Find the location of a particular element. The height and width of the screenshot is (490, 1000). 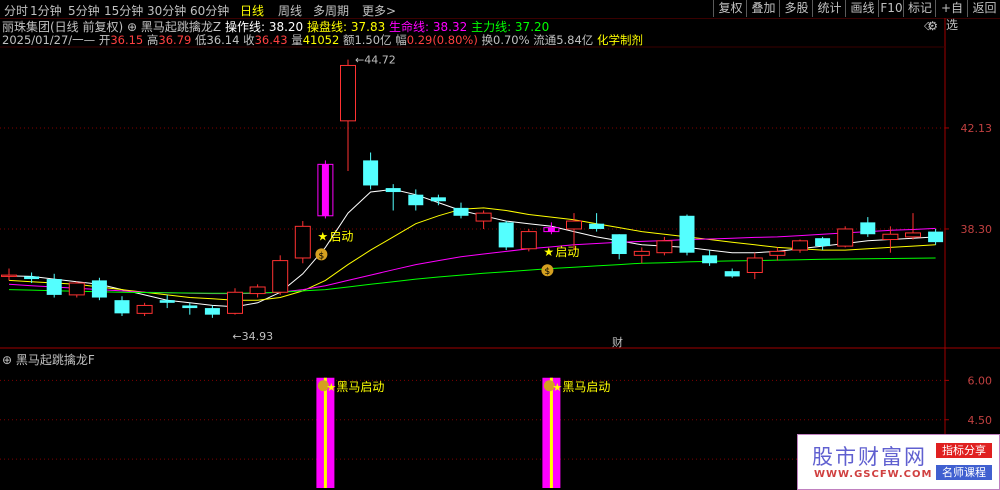

y-tick-label-sub: 6.00 is located at coordinates (980, 380).